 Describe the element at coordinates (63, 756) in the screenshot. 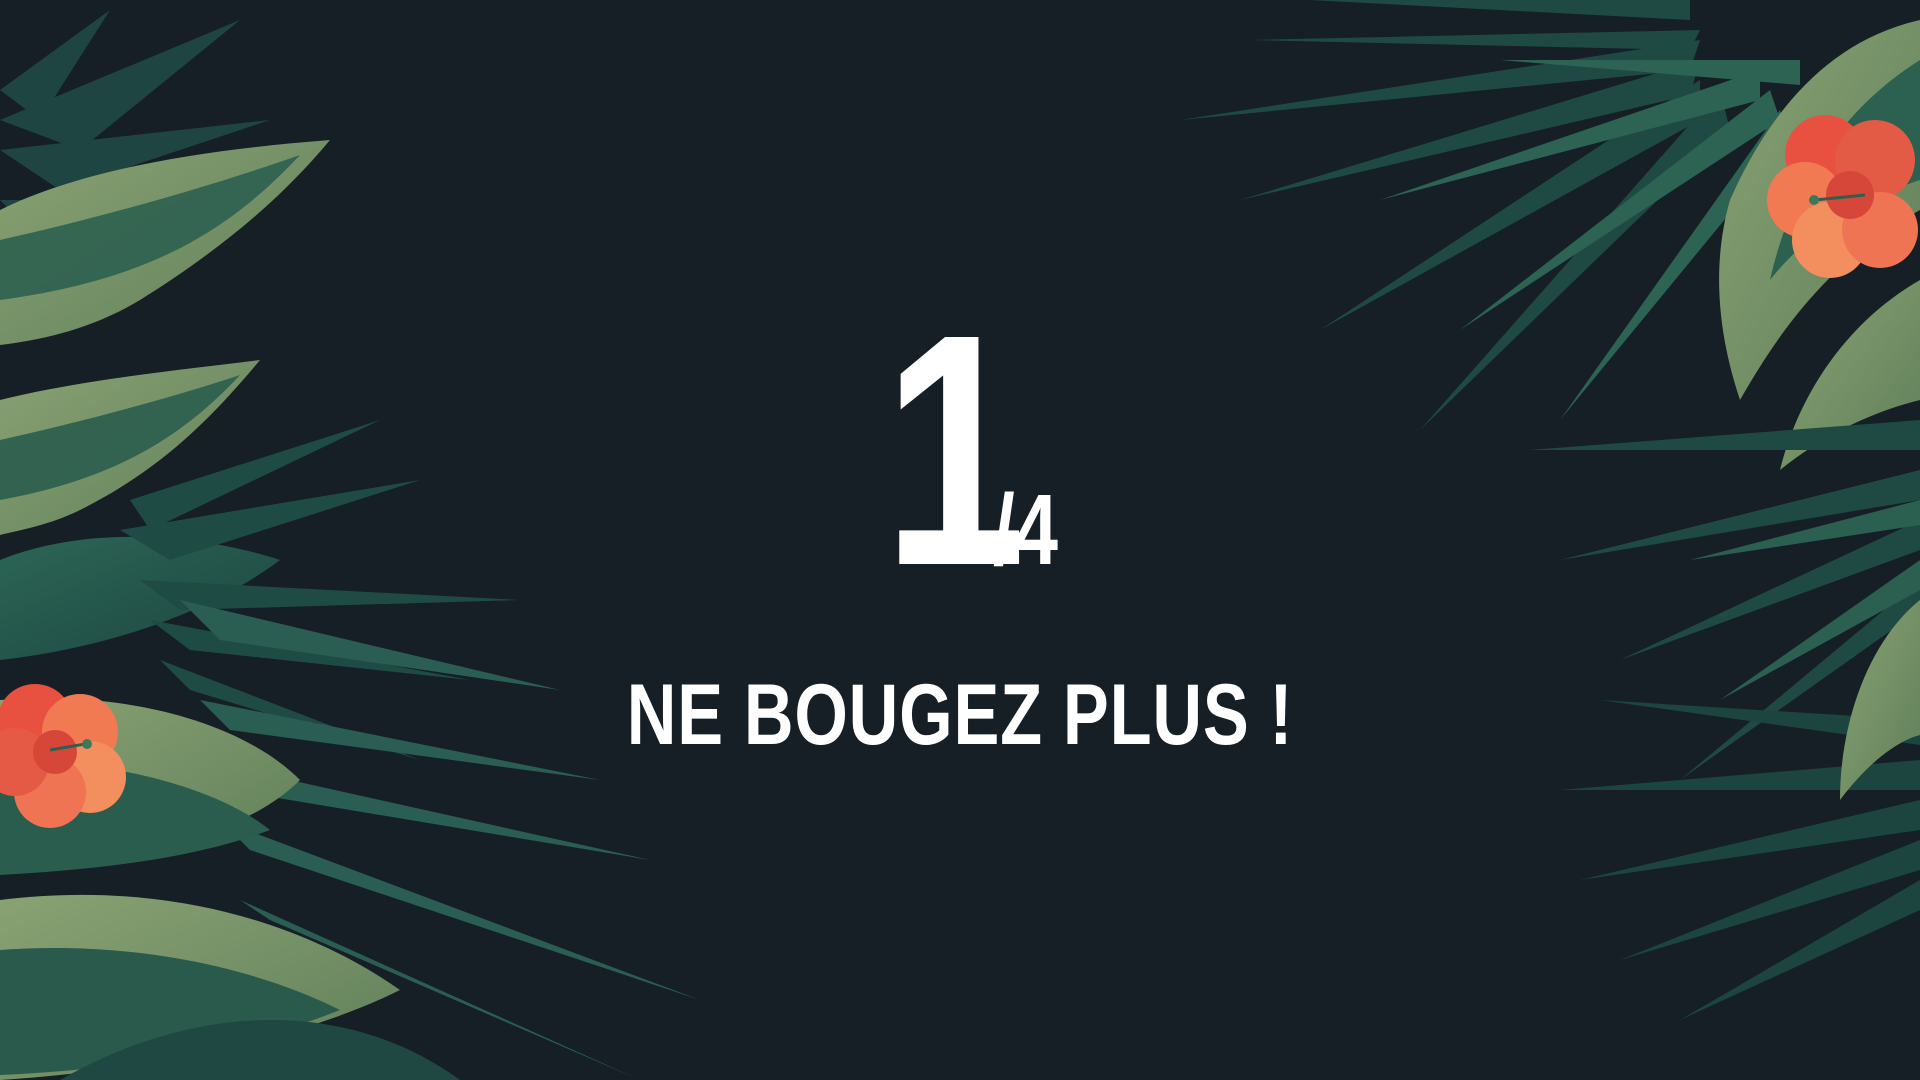

I see `hibiscus-flower-left` at that location.